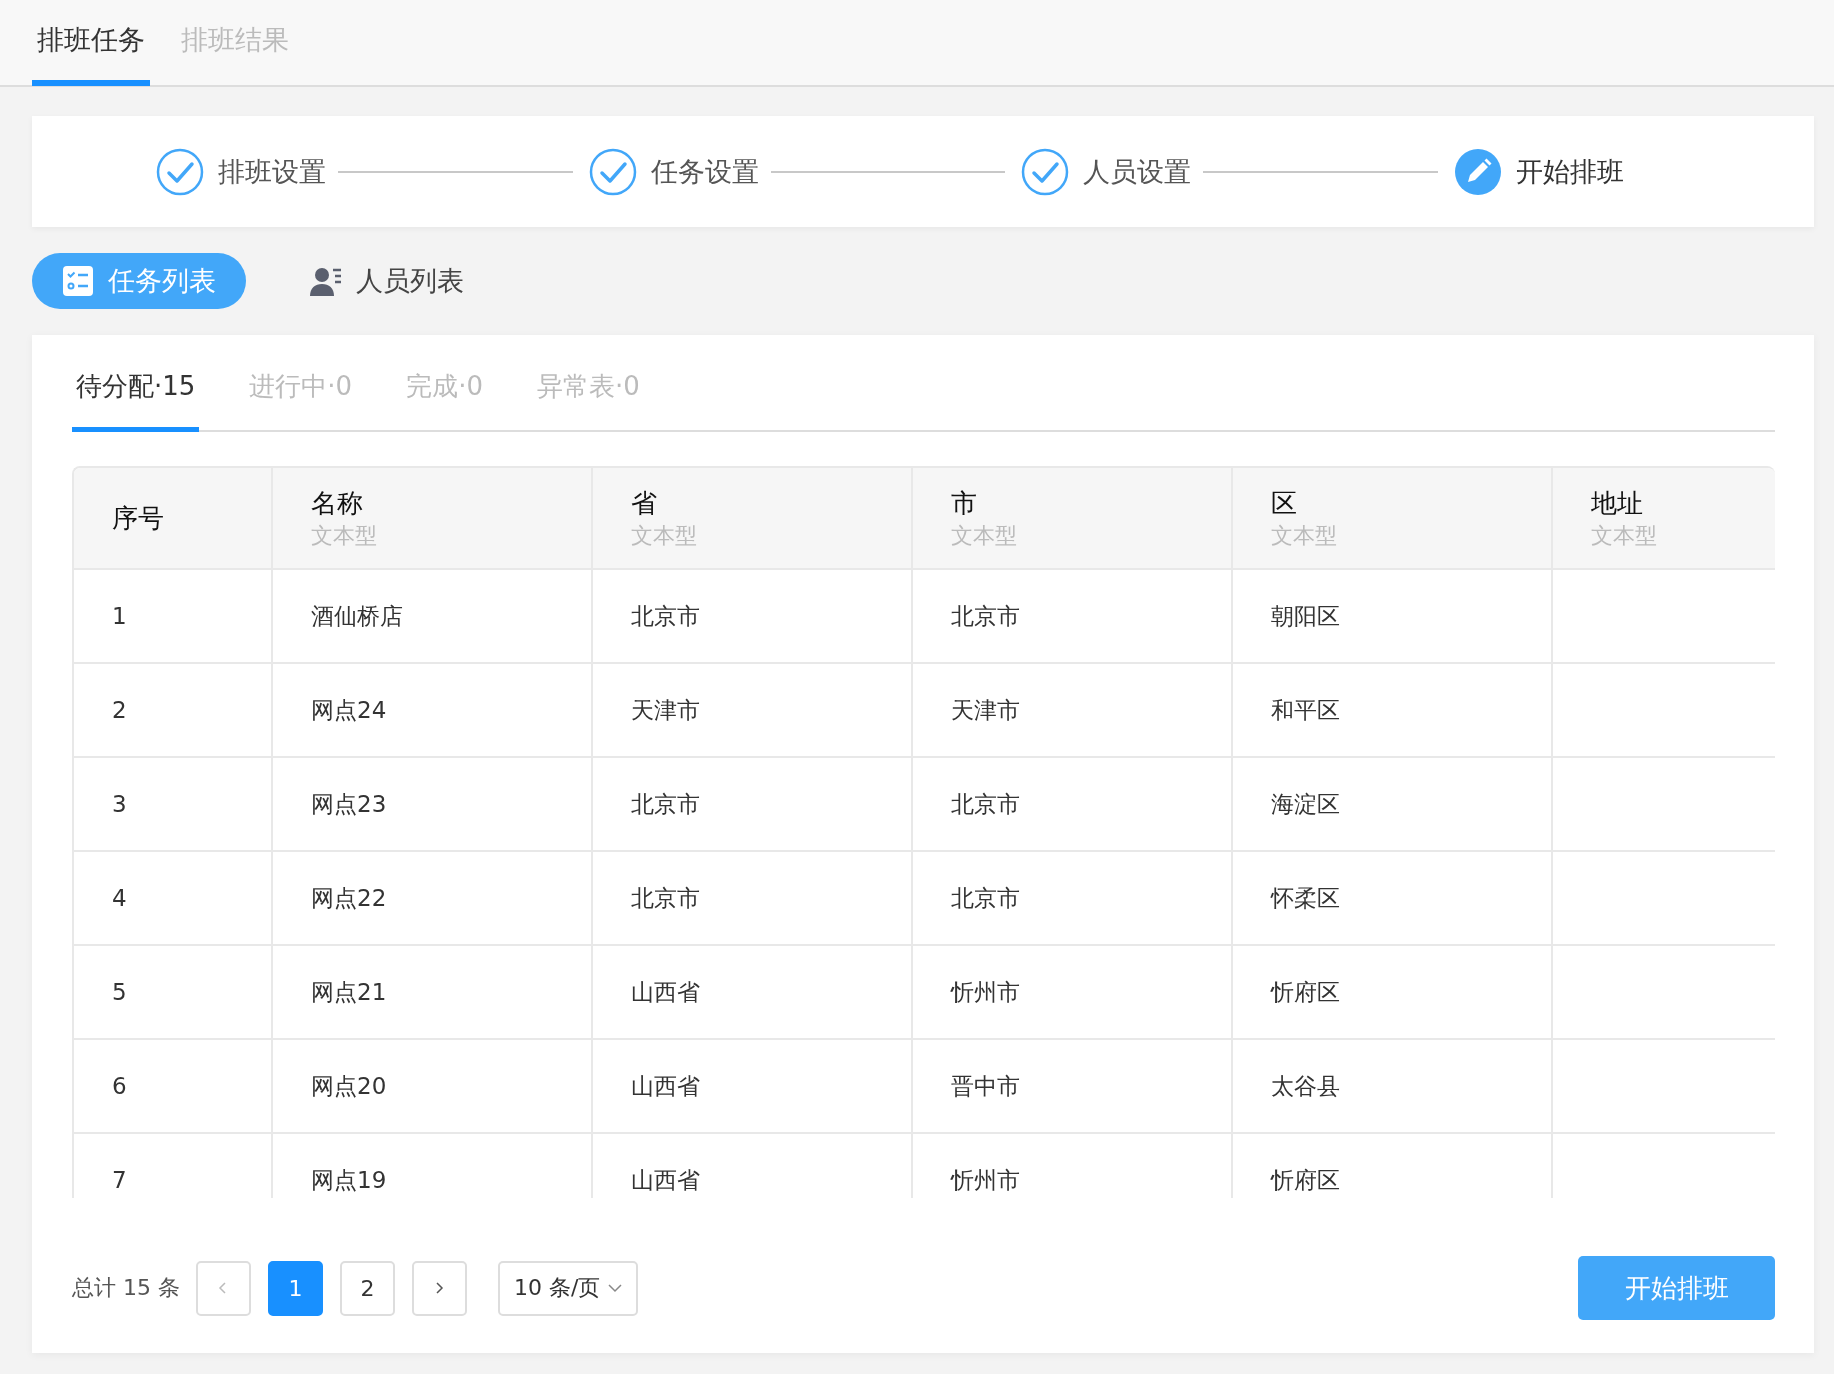 This screenshot has width=1834, height=1374. I want to click on table-cell-text: 1, so click(120, 616).